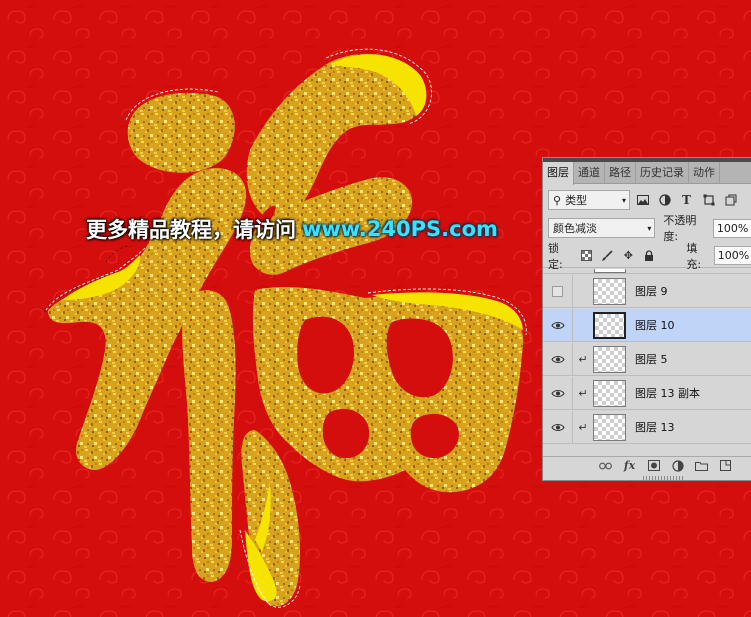 The image size is (751, 617). What do you see at coordinates (589, 200) in the screenshot?
I see `filter-kind-select: ⚲ 类型 ▾` at bounding box center [589, 200].